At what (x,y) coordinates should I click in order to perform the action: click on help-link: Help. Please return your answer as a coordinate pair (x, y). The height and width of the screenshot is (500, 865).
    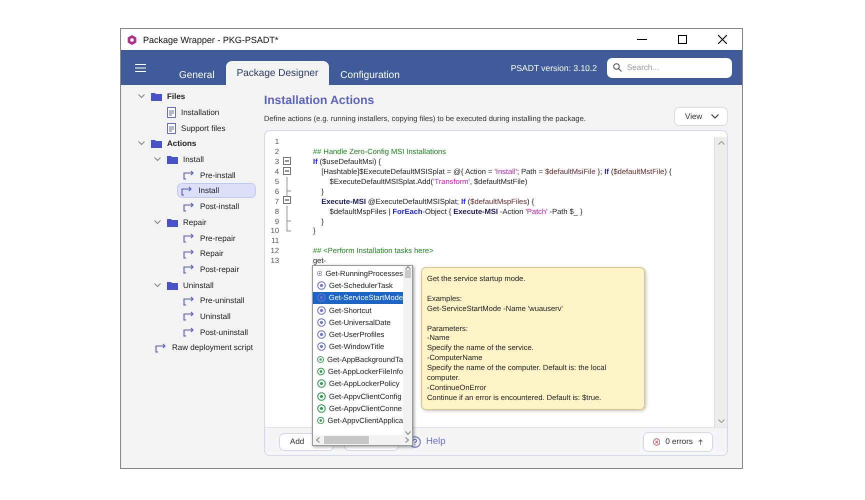
    Looking at the image, I should click on (427, 442).